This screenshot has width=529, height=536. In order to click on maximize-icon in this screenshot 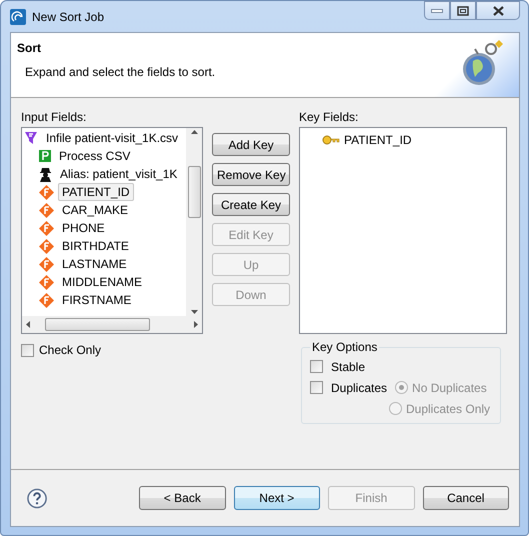, I will do `click(463, 11)`.